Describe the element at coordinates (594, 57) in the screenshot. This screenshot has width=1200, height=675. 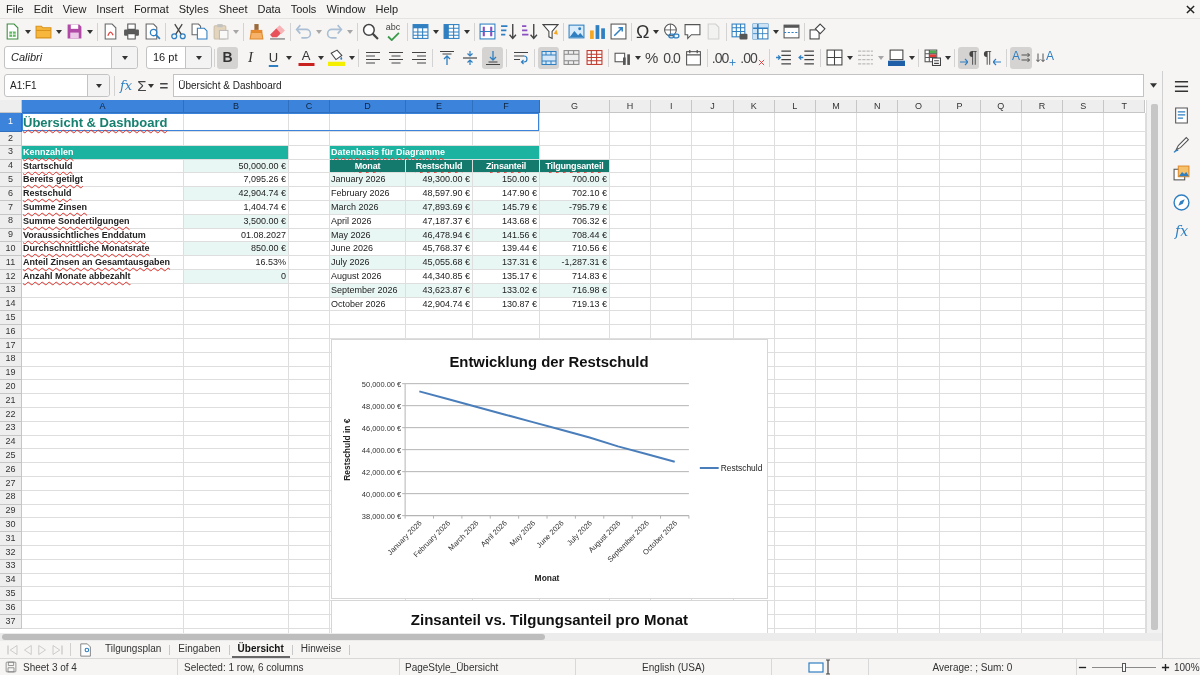
I see `unmerge-cells-icon` at that location.